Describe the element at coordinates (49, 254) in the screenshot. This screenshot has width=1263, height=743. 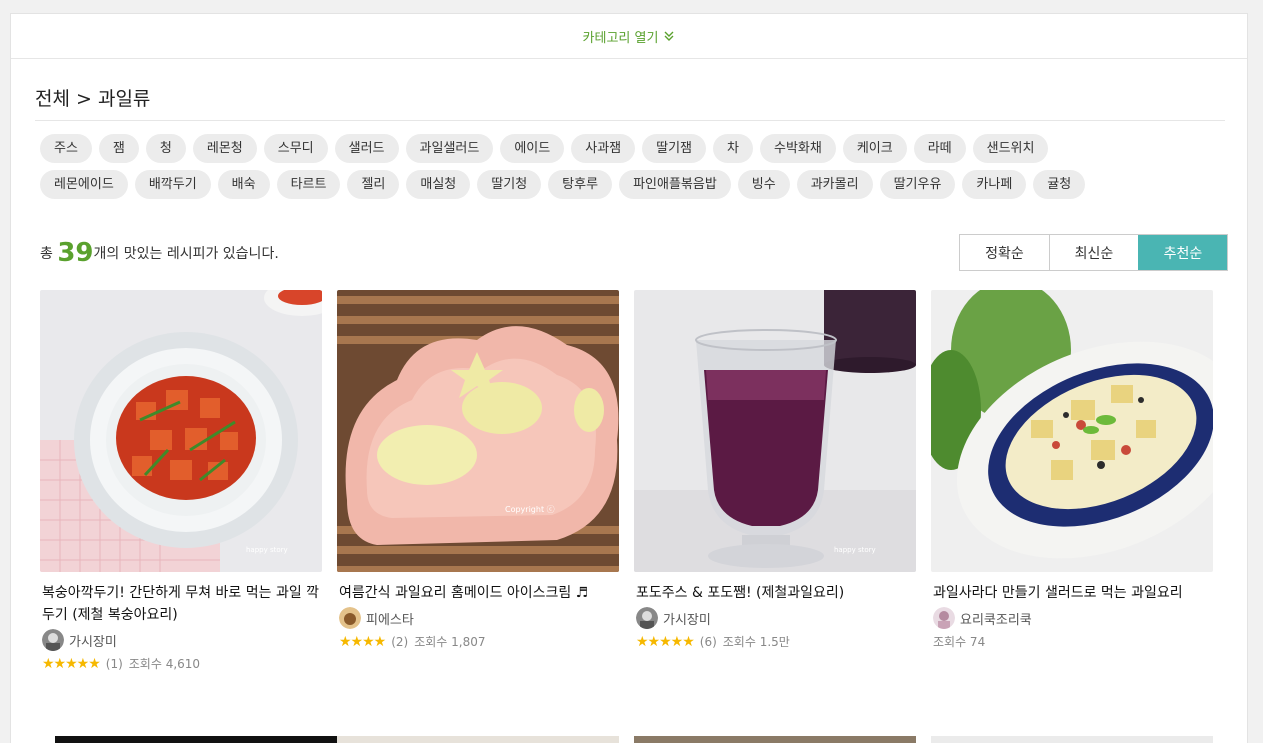
I see `result-prefix: 총` at that location.